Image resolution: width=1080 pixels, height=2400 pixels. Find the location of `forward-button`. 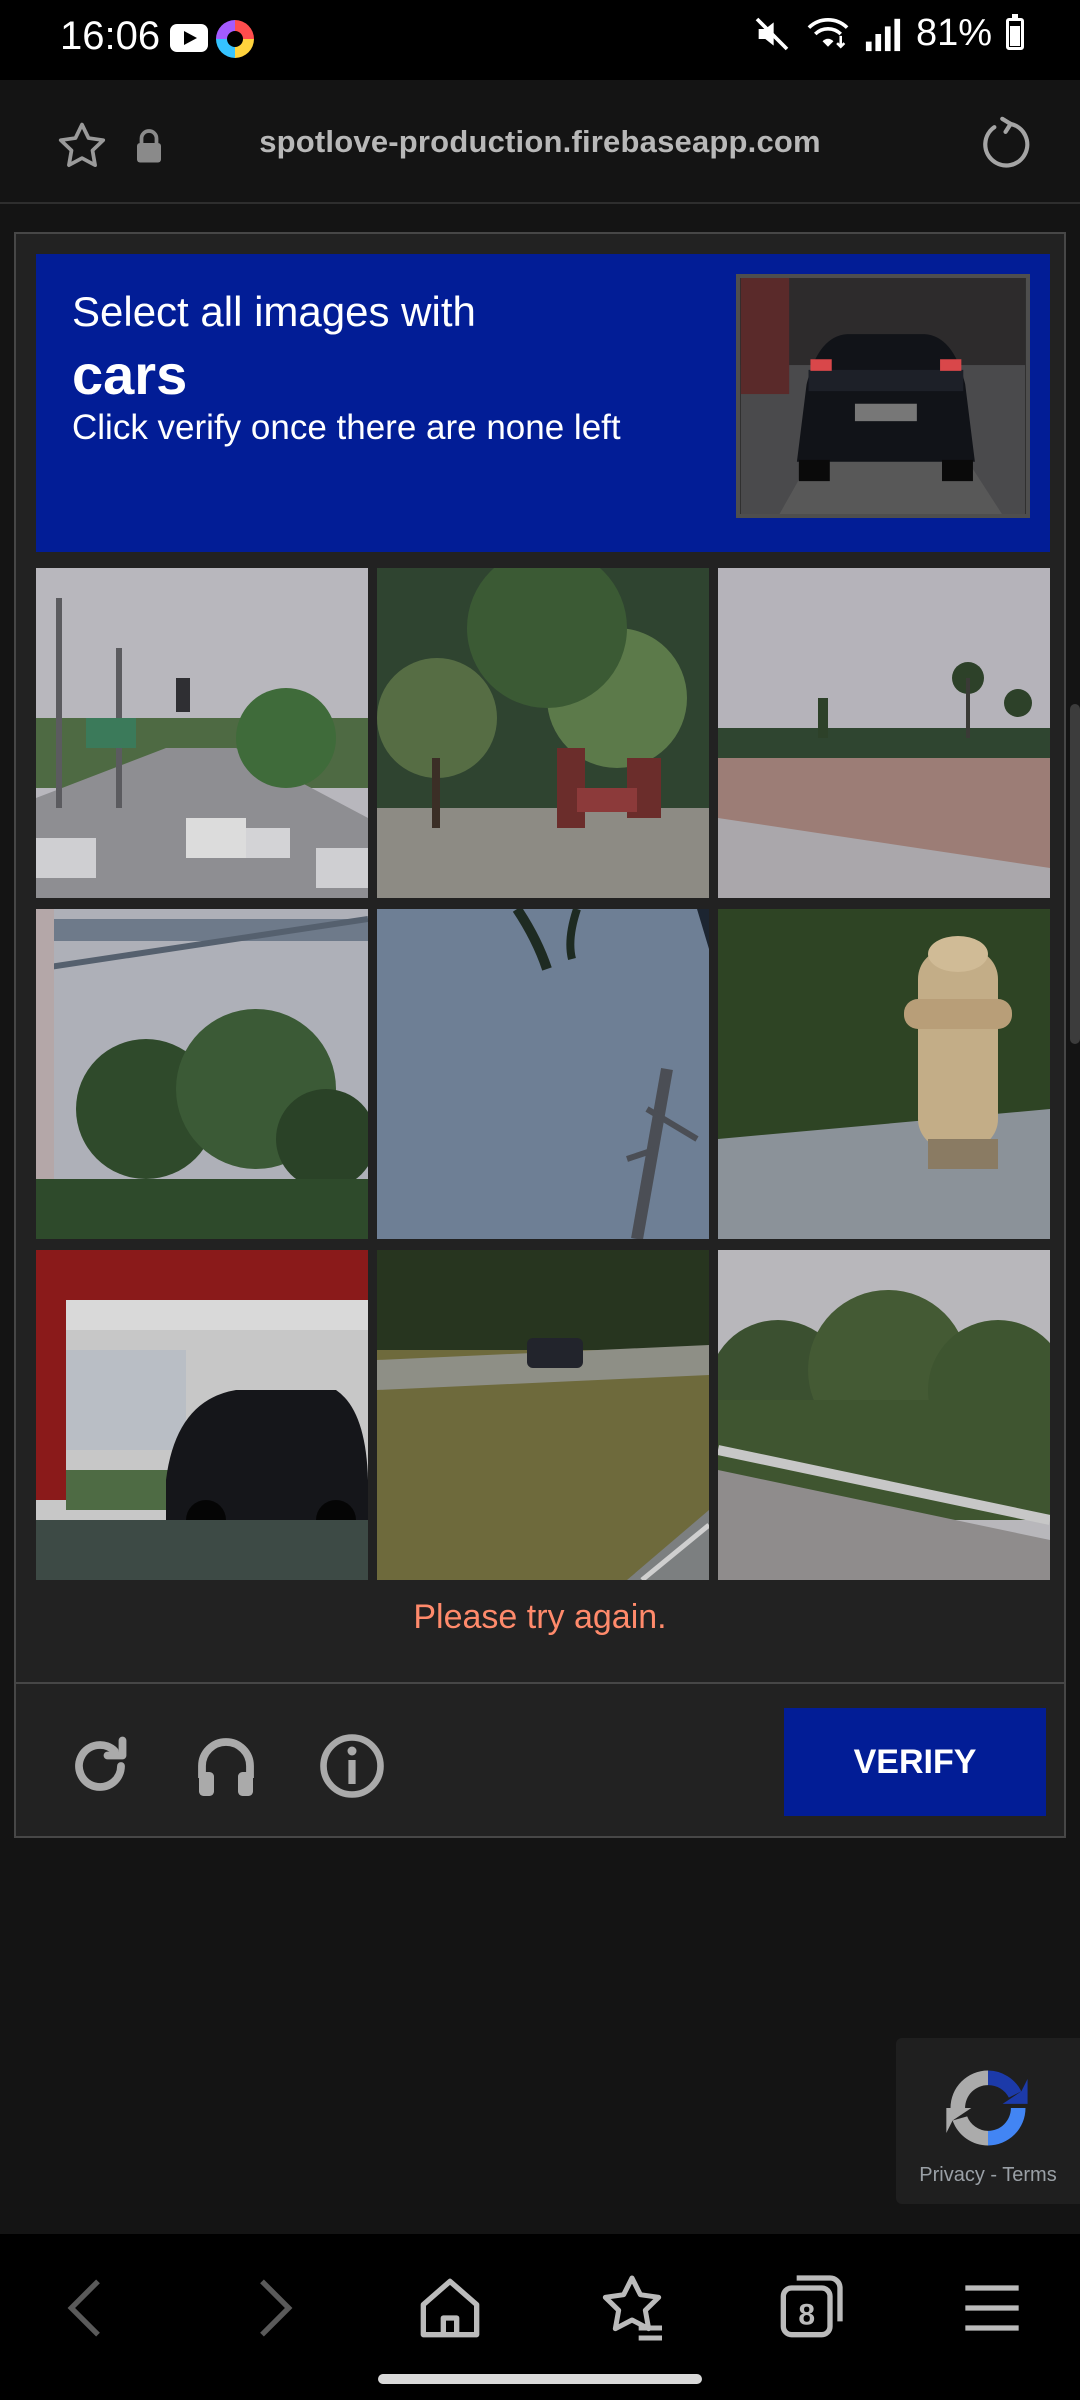

forward-button is located at coordinates (272, 2308).